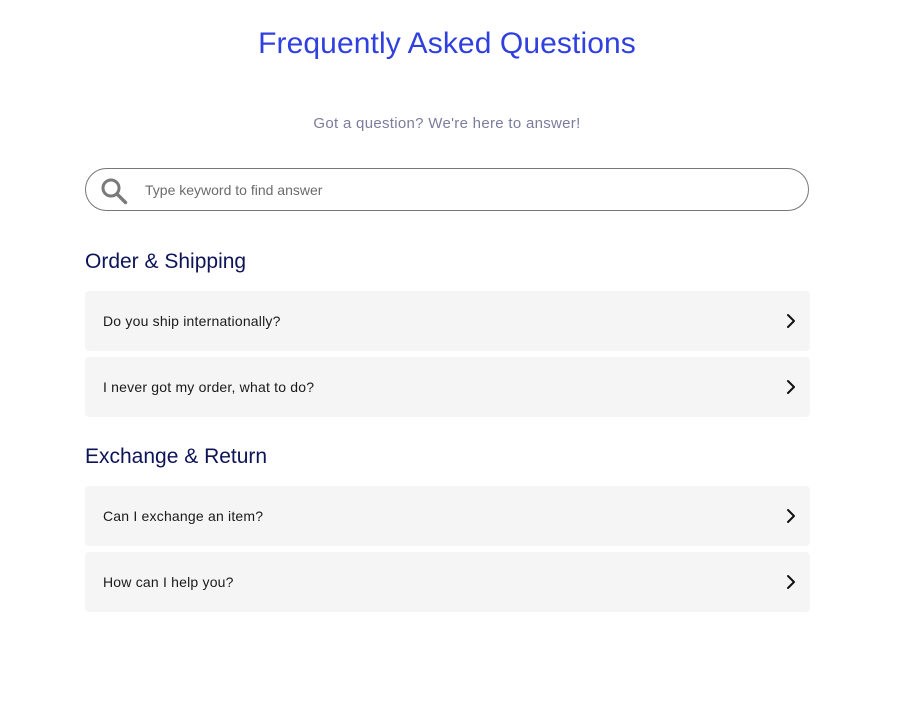  What do you see at coordinates (176, 456) in the screenshot?
I see `section-title-exchange-return: Exchange & Return` at bounding box center [176, 456].